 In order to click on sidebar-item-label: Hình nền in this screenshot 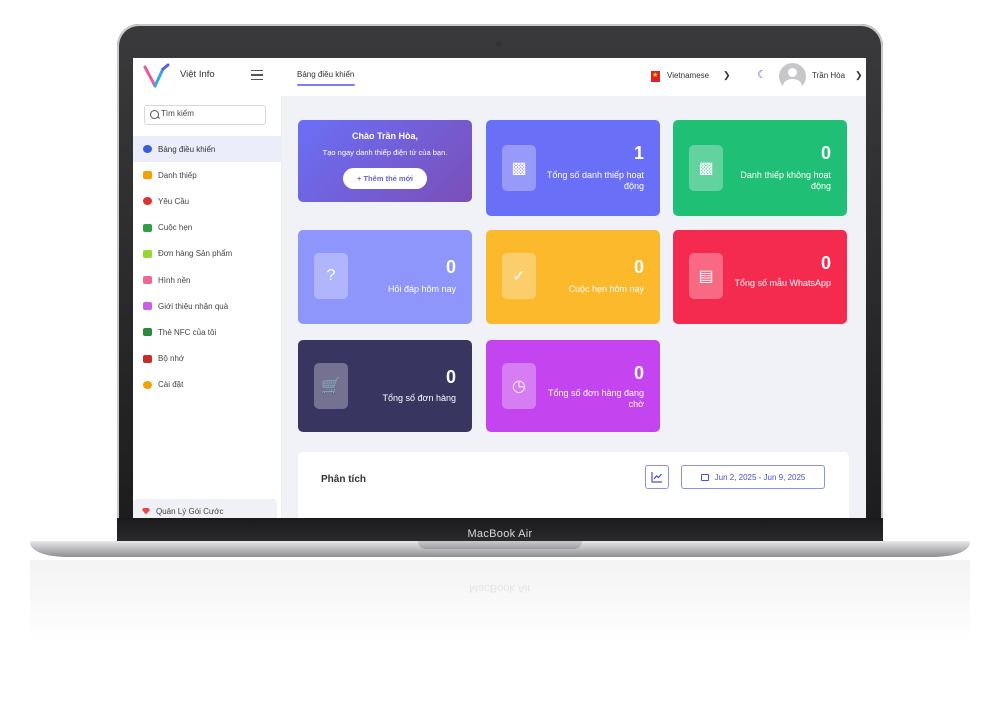, I will do `click(174, 280)`.